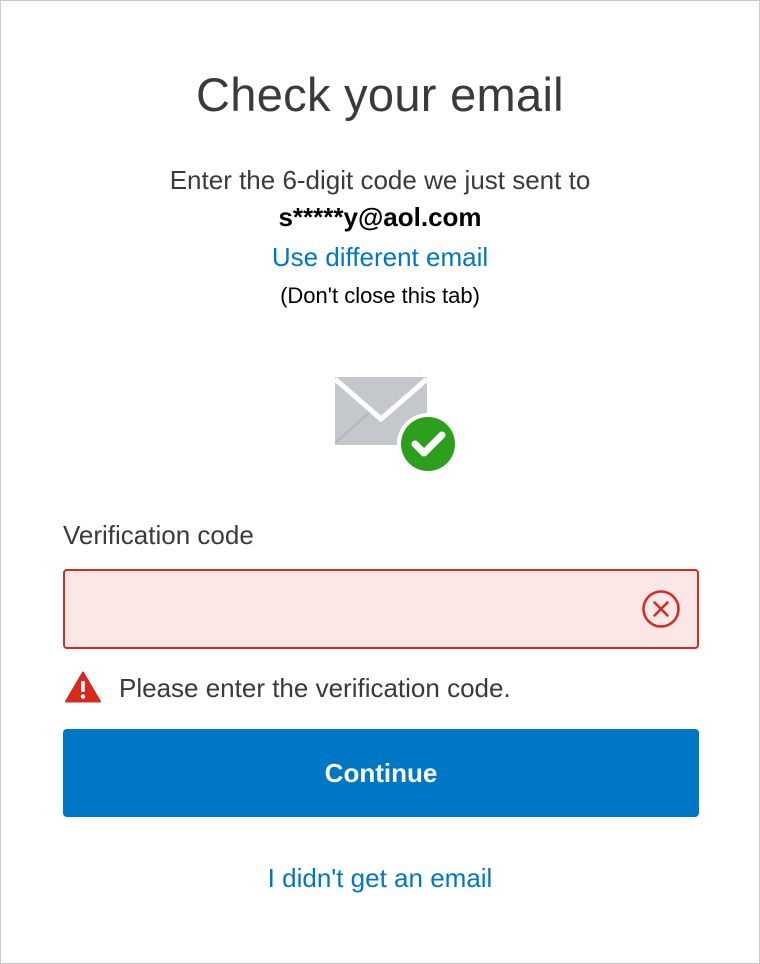  I want to click on use-different-email-row: Use different email, so click(380, 257).